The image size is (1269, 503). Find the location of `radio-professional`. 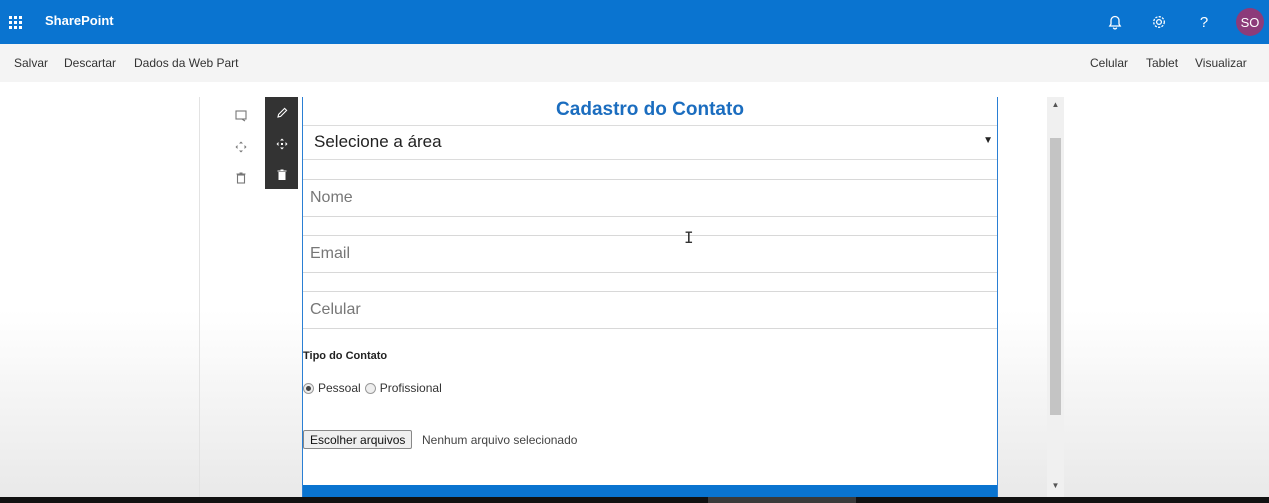

radio-professional is located at coordinates (370, 388).